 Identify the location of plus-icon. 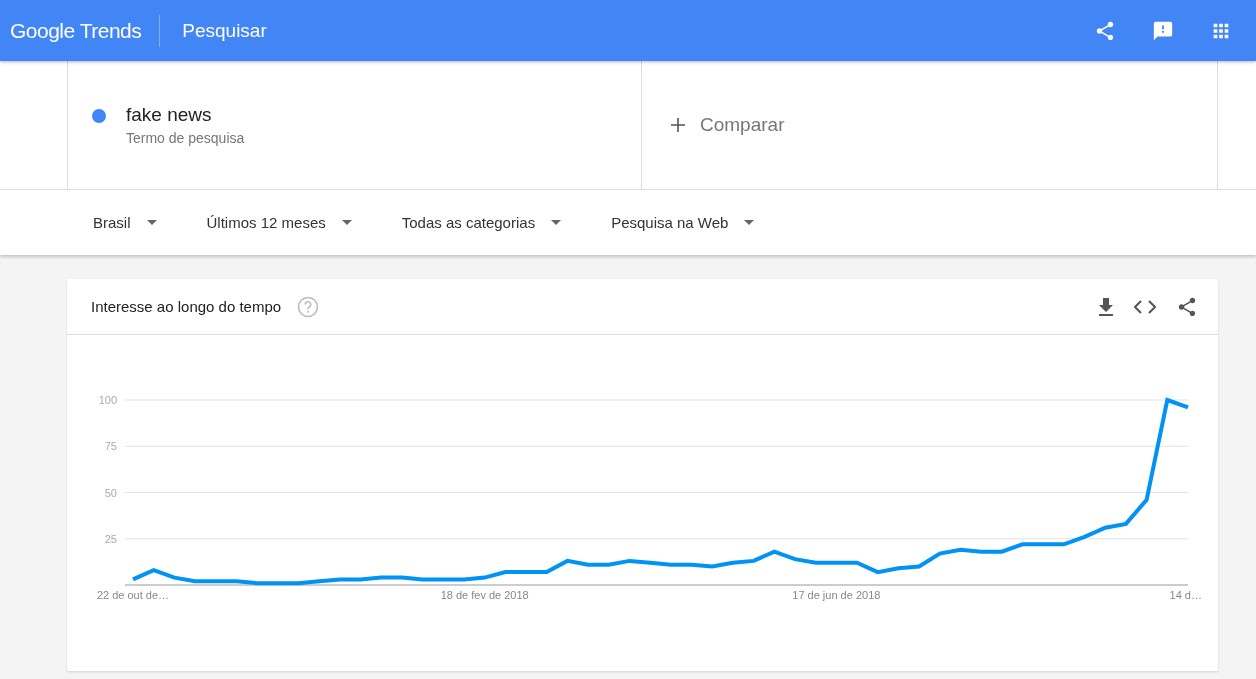
(678, 125).